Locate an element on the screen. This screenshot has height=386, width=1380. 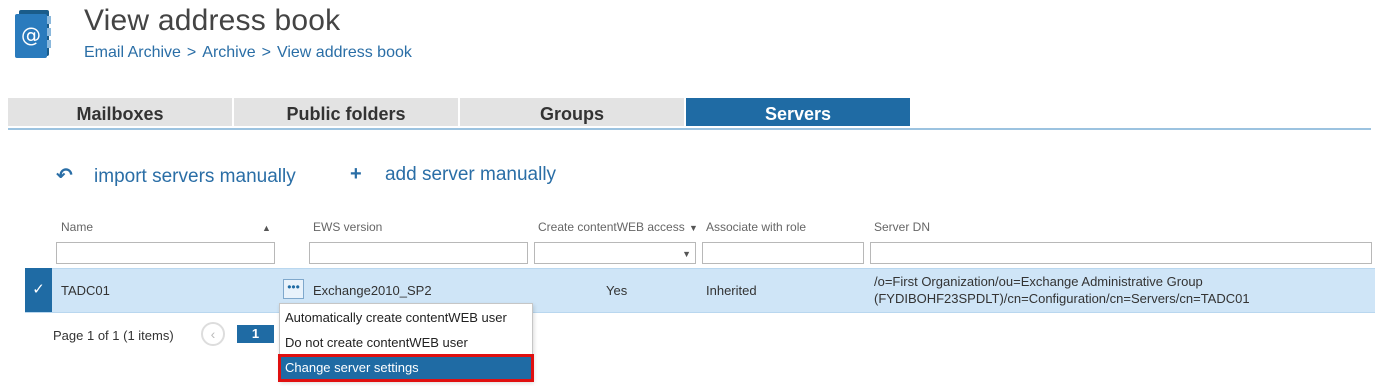
menu-item-do-not-create-user: Do not create contentWEB user is located at coordinates (406, 343).